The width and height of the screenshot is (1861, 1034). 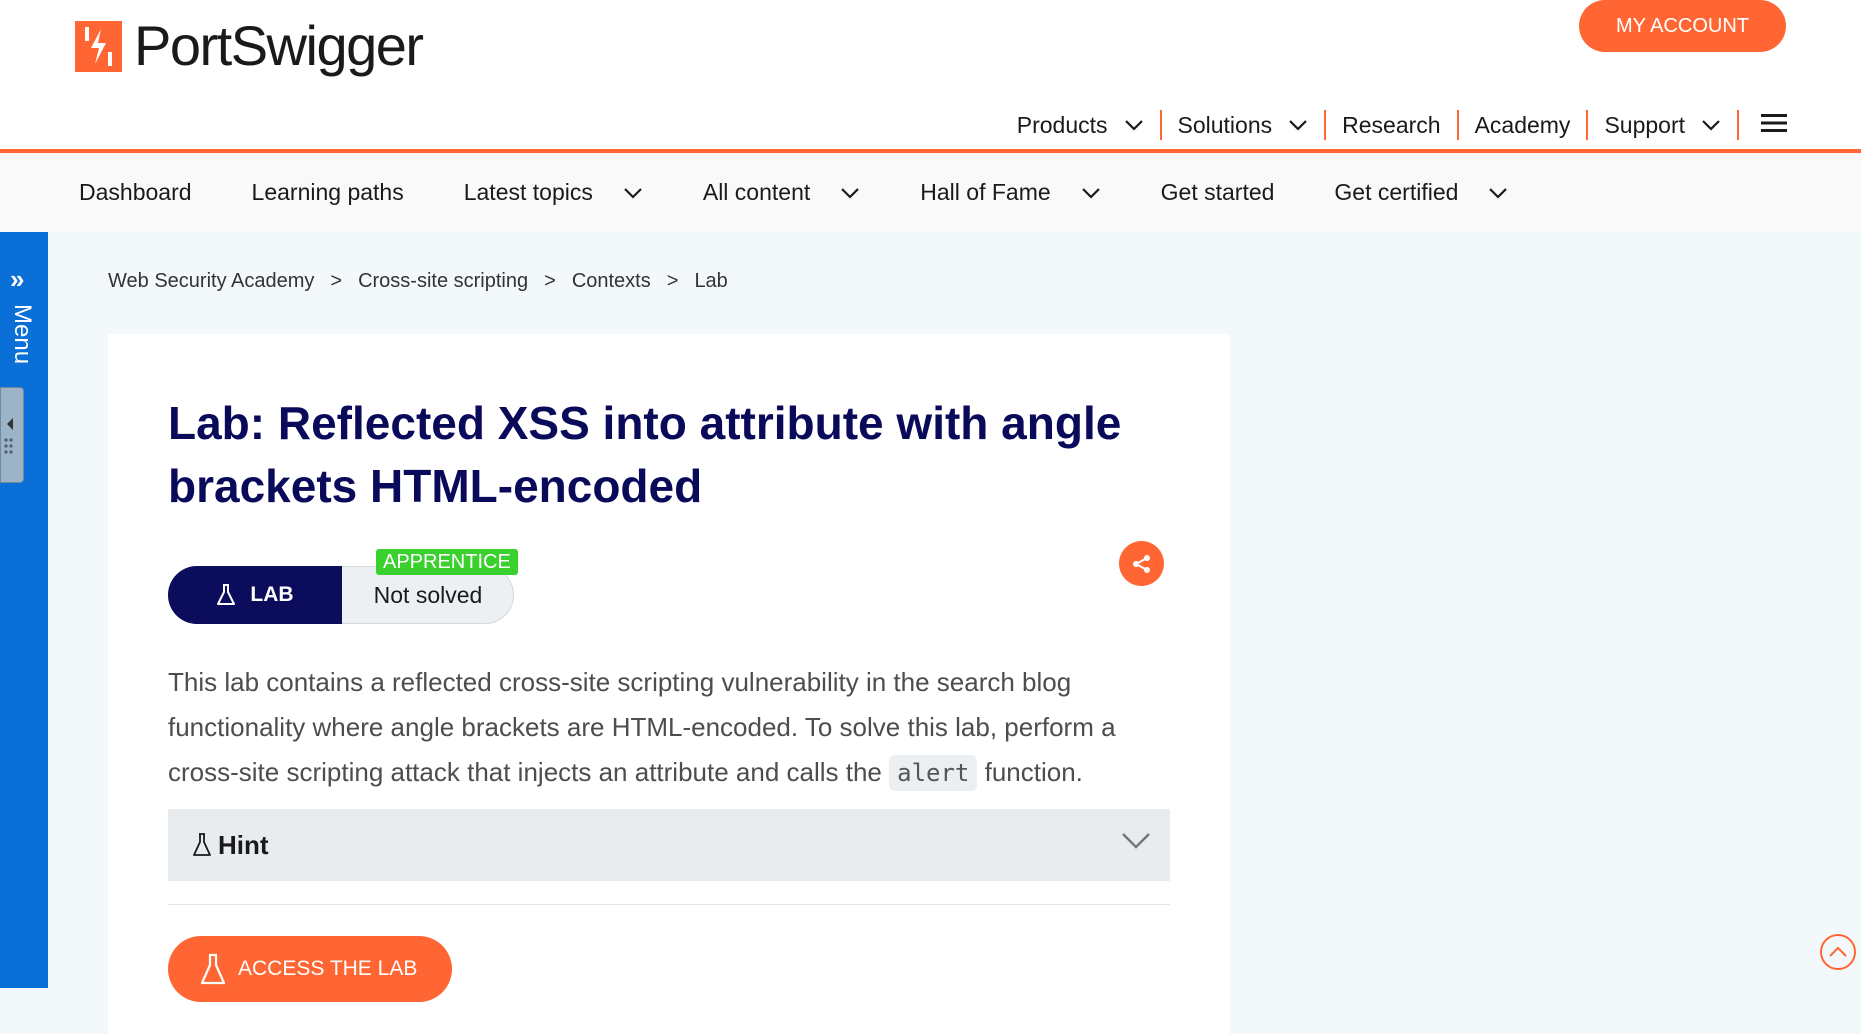 What do you see at coordinates (985, 192) in the screenshot?
I see `academy-nav-label: Hall of Fame` at bounding box center [985, 192].